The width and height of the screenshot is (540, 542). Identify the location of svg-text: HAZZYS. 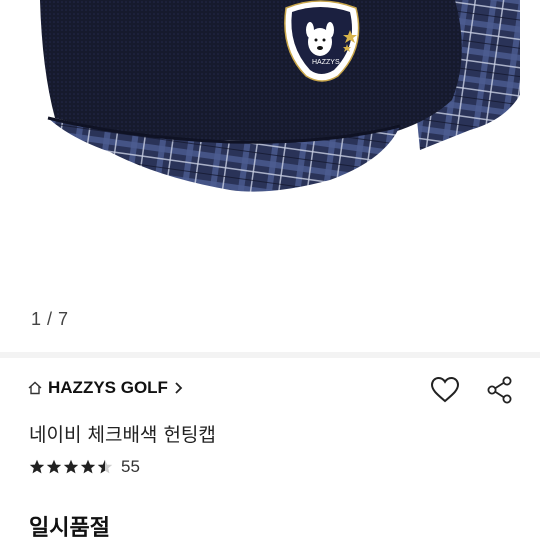
(326, 62).